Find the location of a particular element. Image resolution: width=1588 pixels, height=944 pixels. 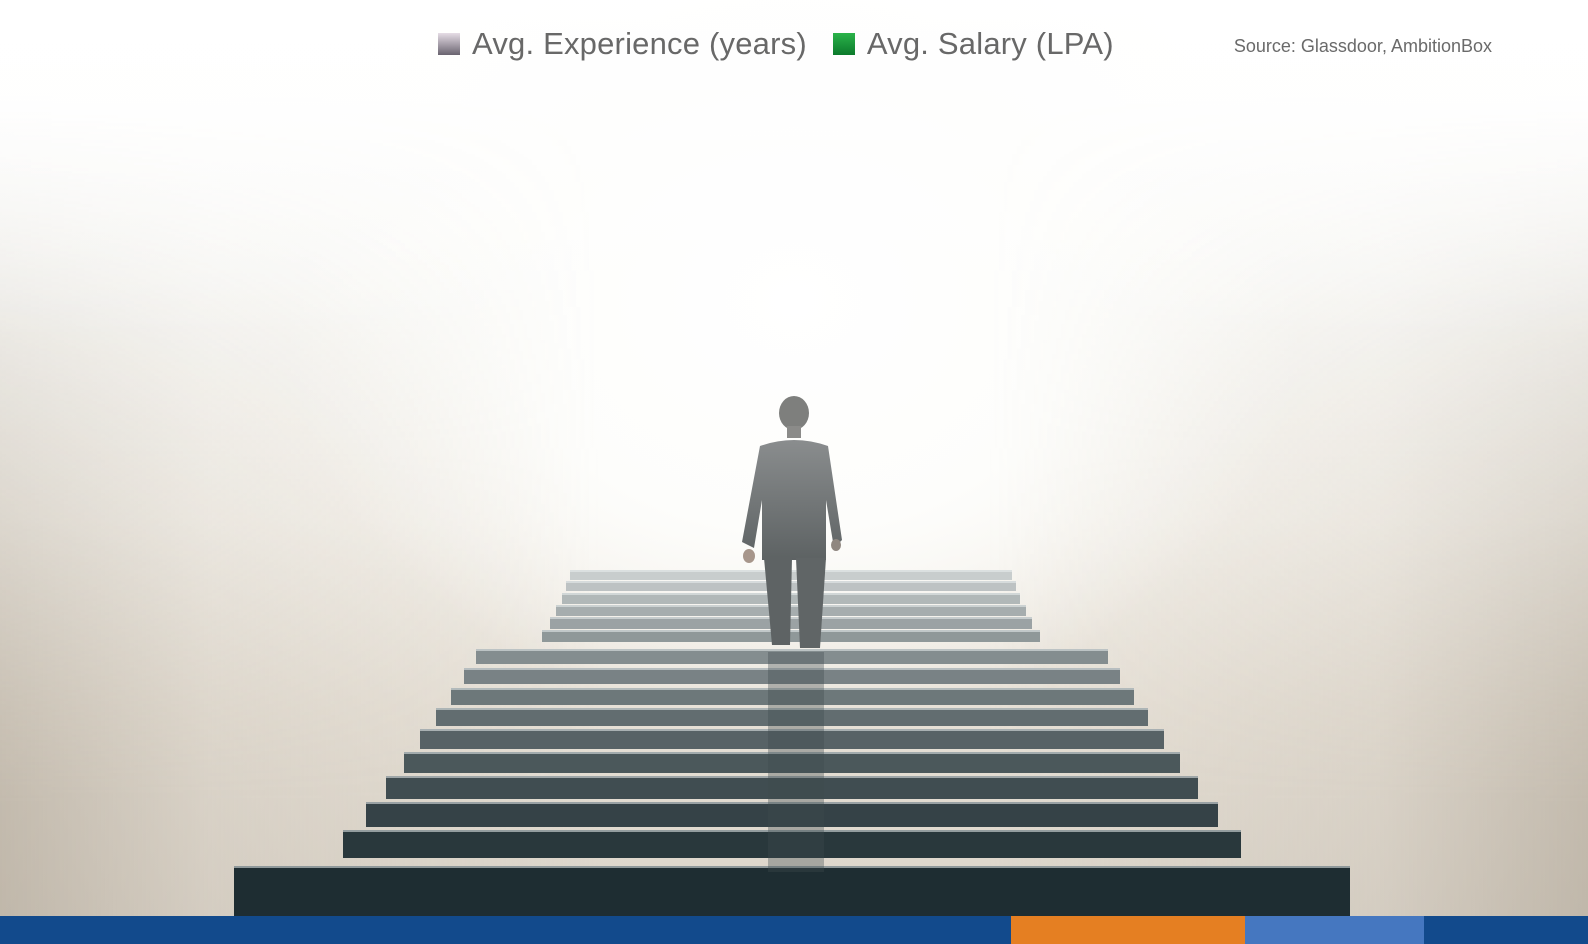

legend-item-experience: Avg. Experience (years) is located at coordinates (622, 44).